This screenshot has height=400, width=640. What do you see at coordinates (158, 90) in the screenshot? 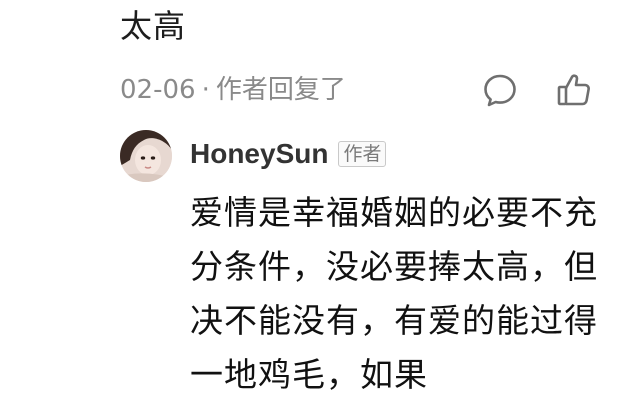
I see `reply-date: 02-06` at bounding box center [158, 90].